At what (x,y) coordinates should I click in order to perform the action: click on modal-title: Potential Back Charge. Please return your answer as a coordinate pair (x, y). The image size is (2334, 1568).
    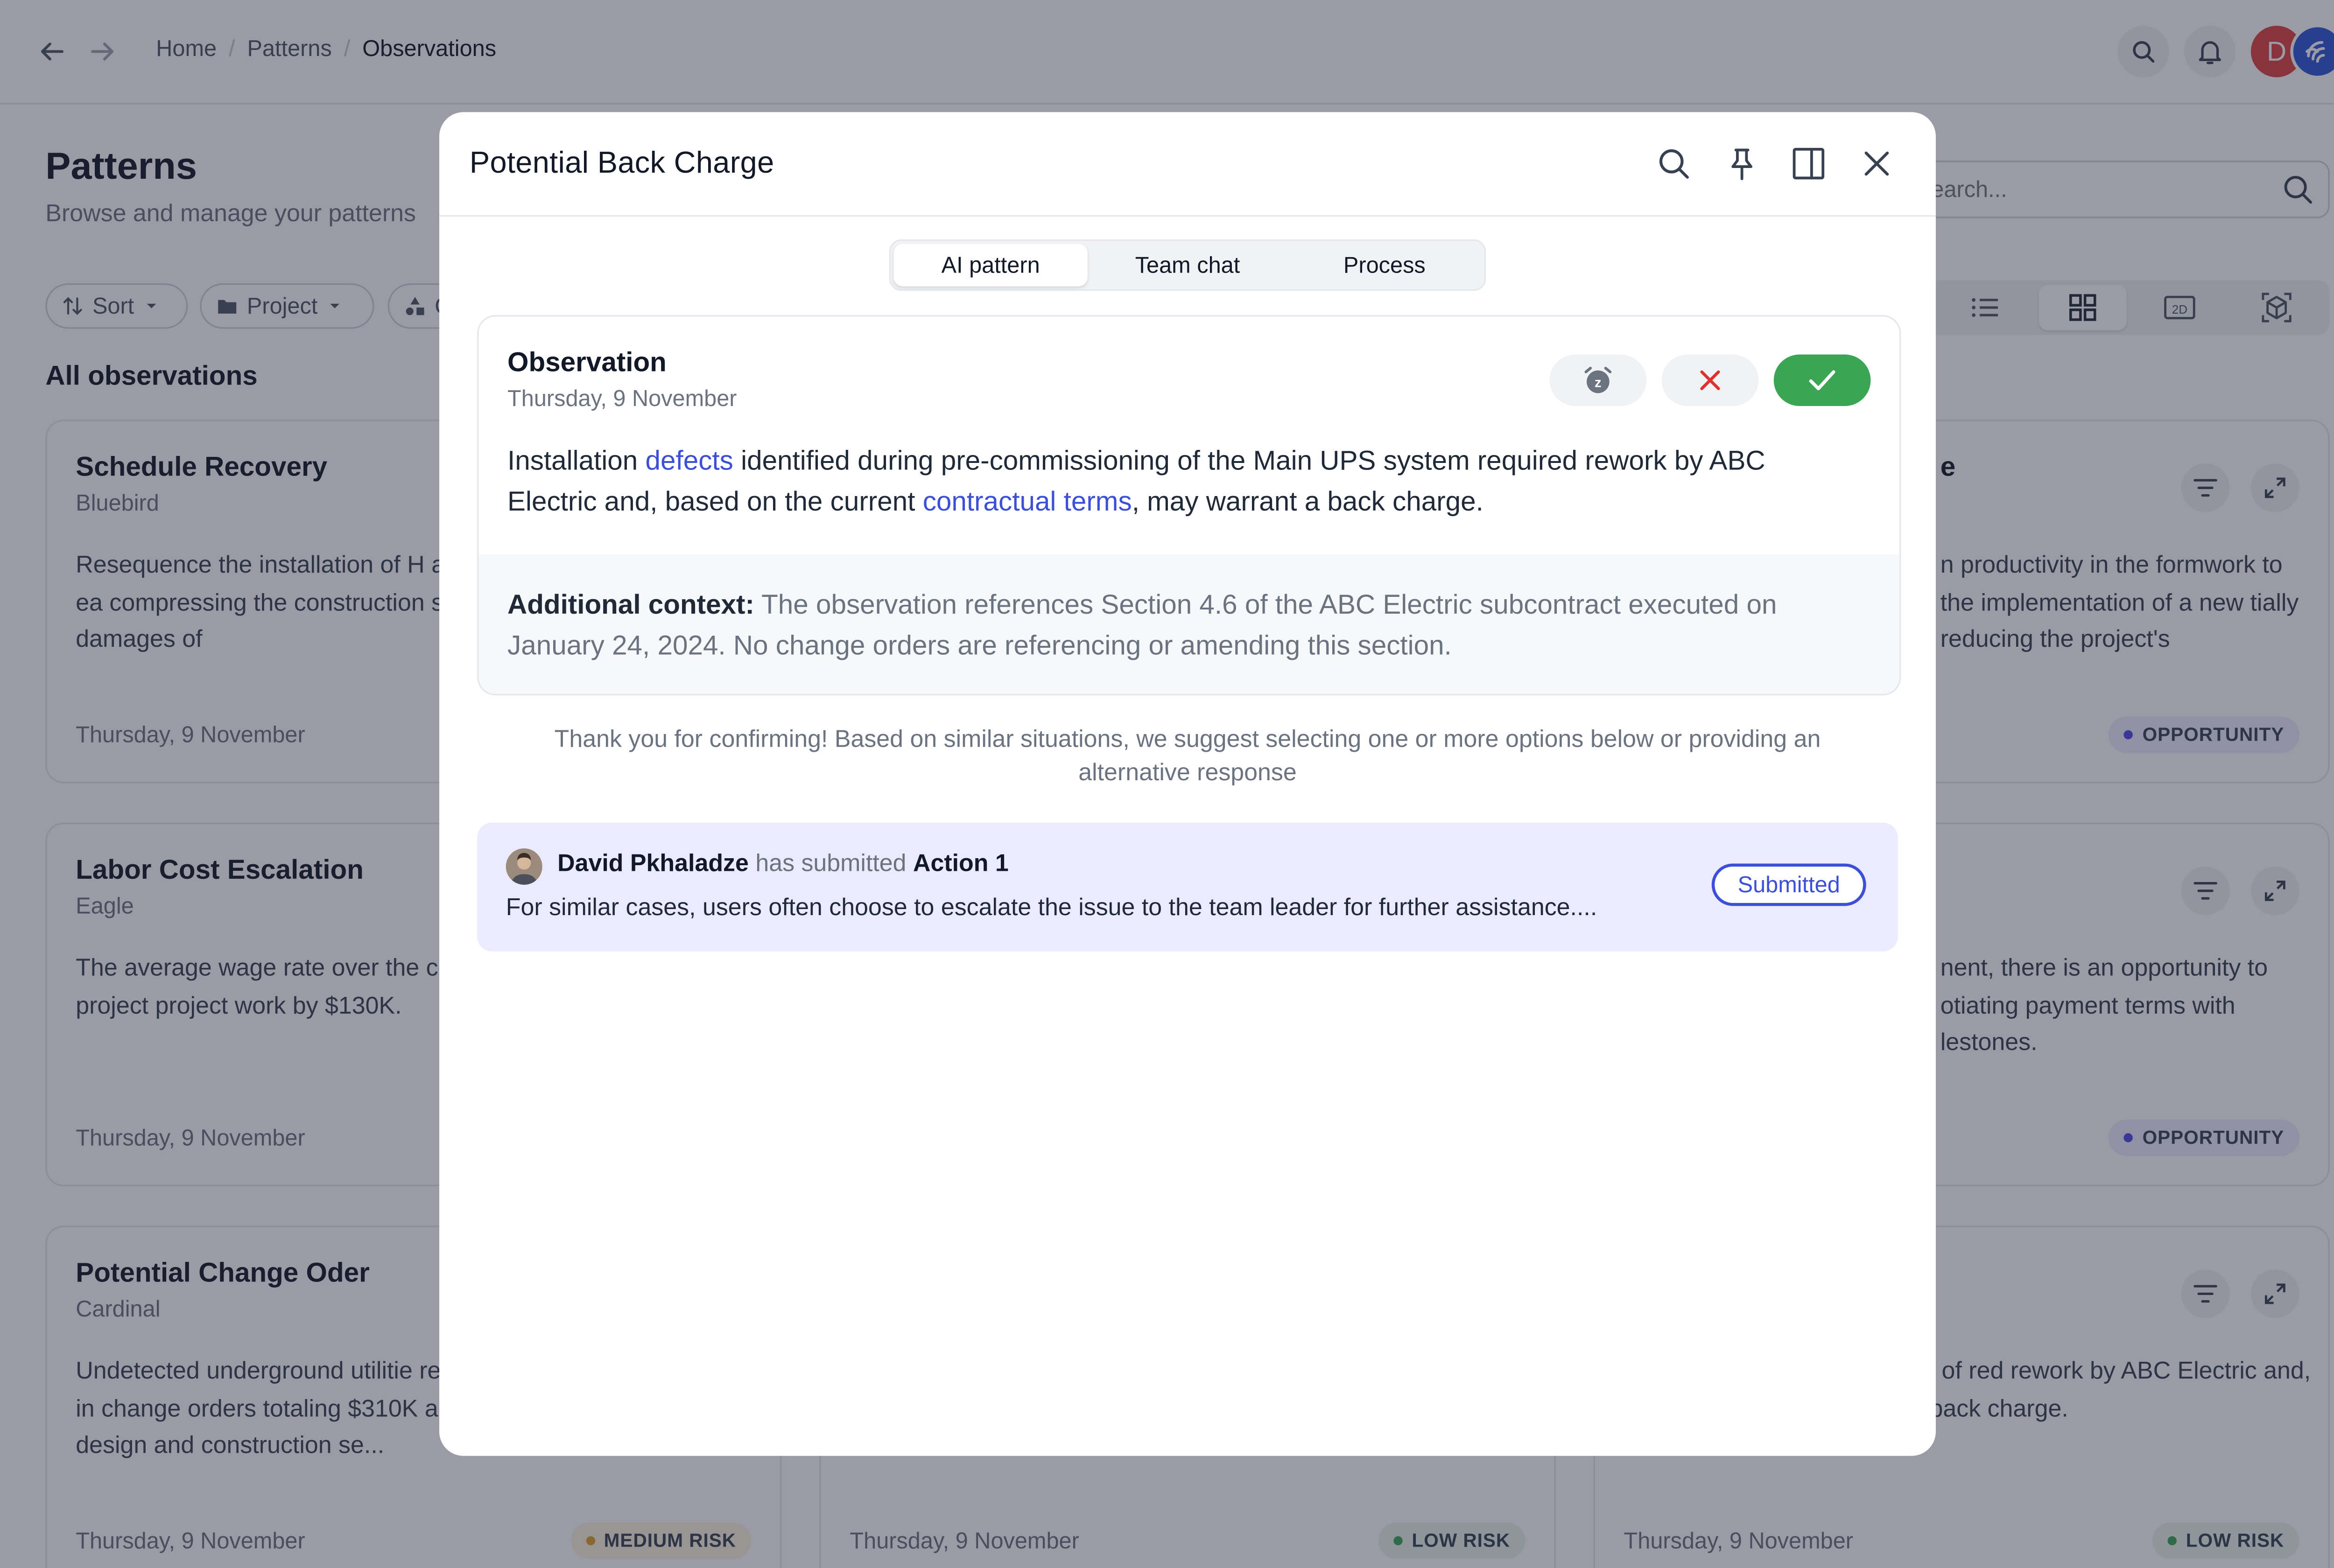
    Looking at the image, I should click on (621, 164).